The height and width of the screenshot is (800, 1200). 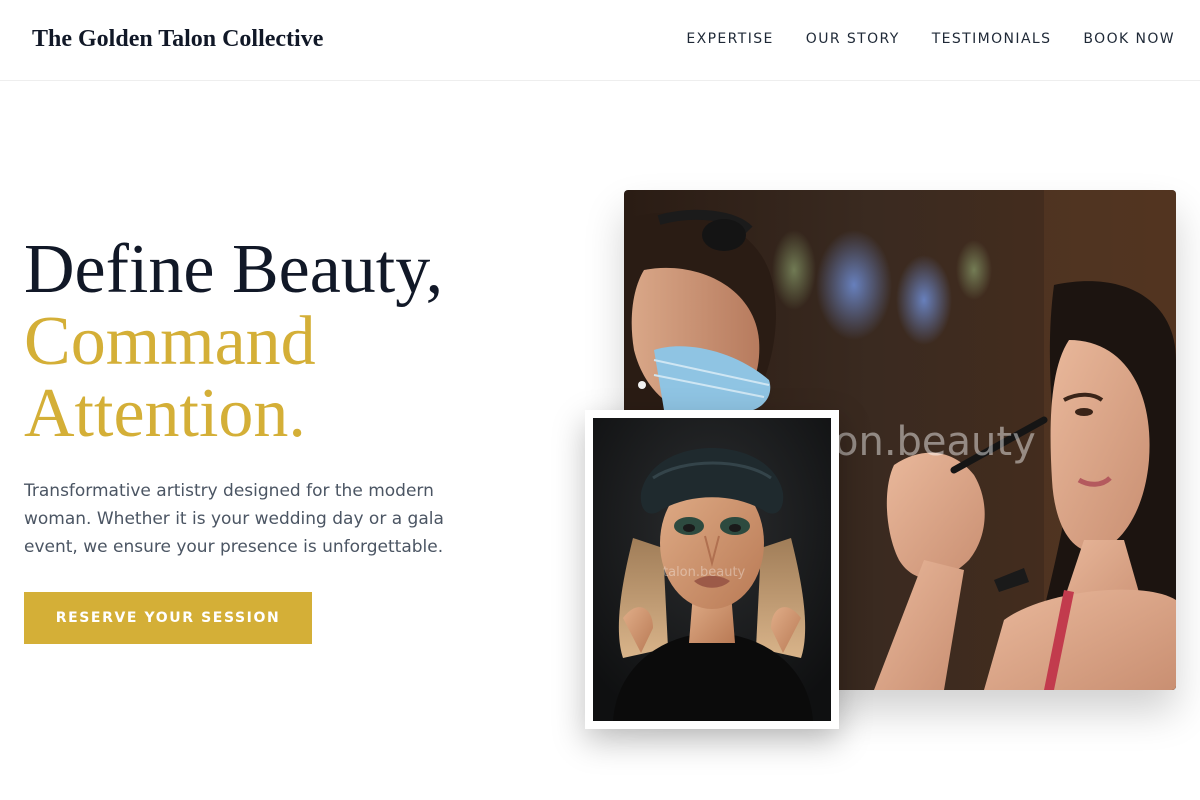 What do you see at coordinates (168, 618) in the screenshot?
I see `reserve-session-button: RESERVE YOUR SESSION` at bounding box center [168, 618].